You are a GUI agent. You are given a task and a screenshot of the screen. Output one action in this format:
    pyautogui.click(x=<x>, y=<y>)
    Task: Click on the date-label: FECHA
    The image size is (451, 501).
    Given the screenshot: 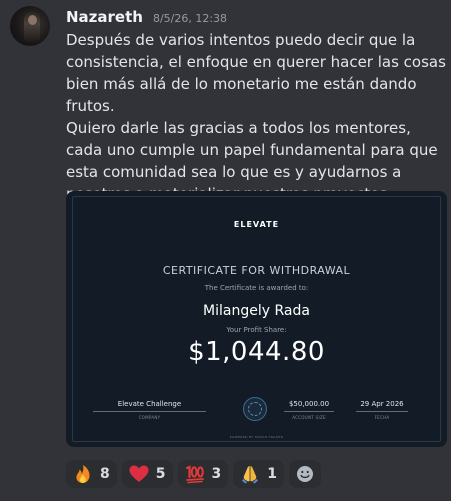 What is the action you would take?
    pyautogui.click(x=382, y=417)
    